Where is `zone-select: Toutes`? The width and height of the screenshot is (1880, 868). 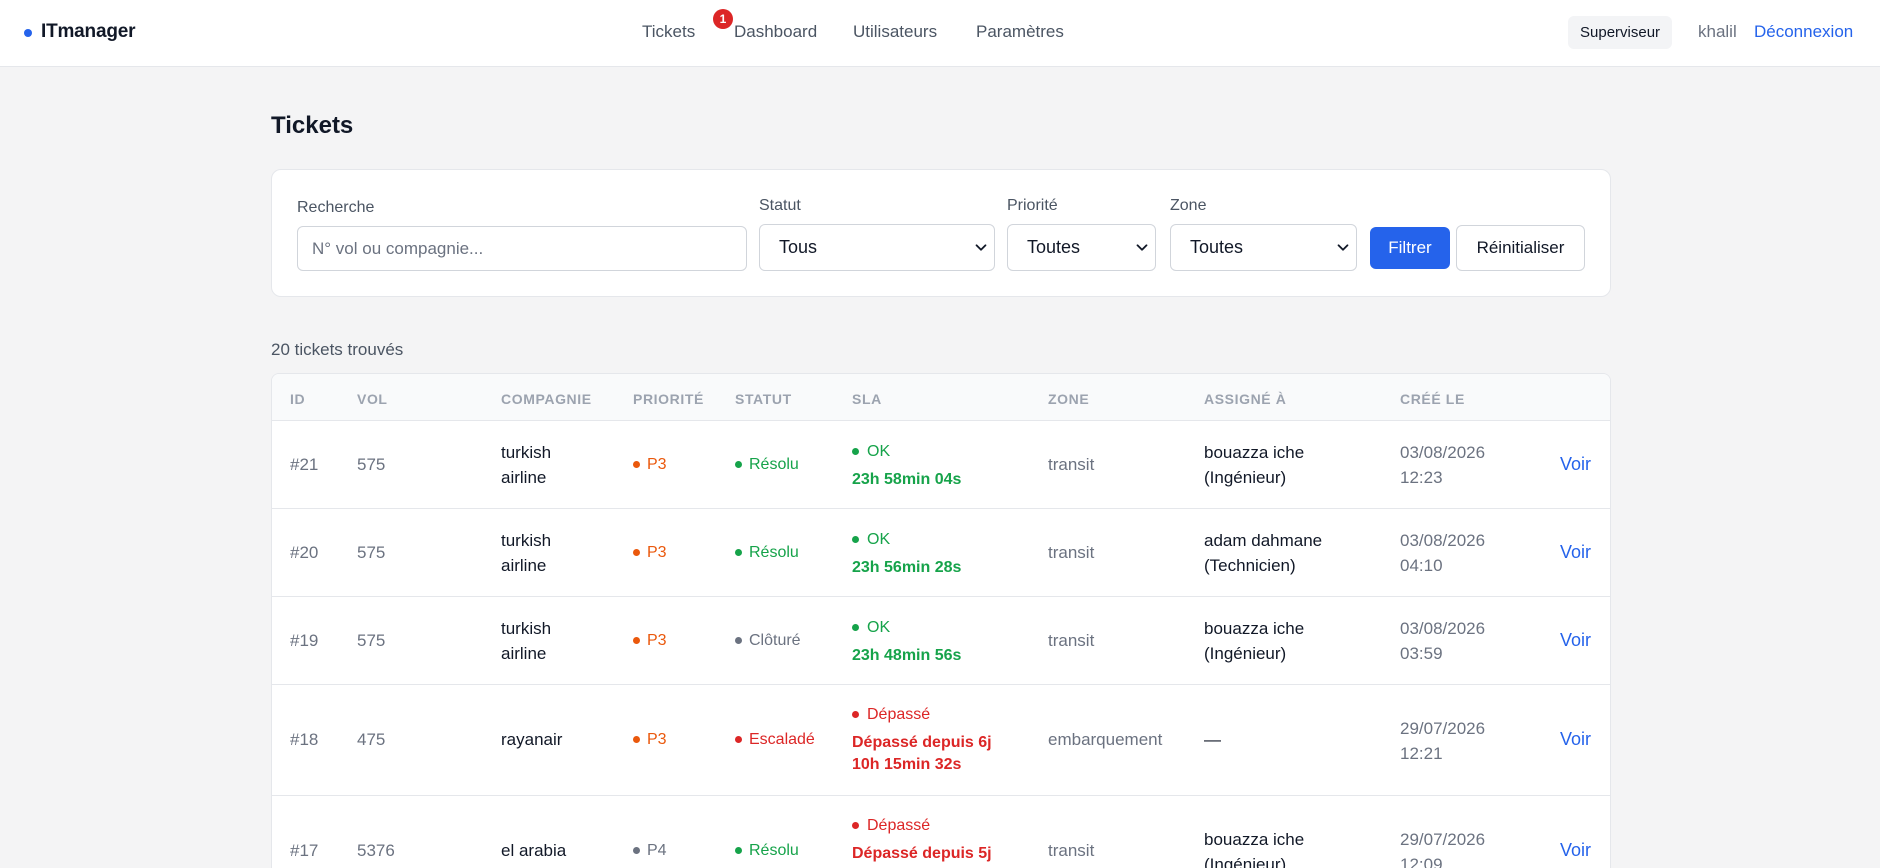 zone-select: Toutes is located at coordinates (1263, 247).